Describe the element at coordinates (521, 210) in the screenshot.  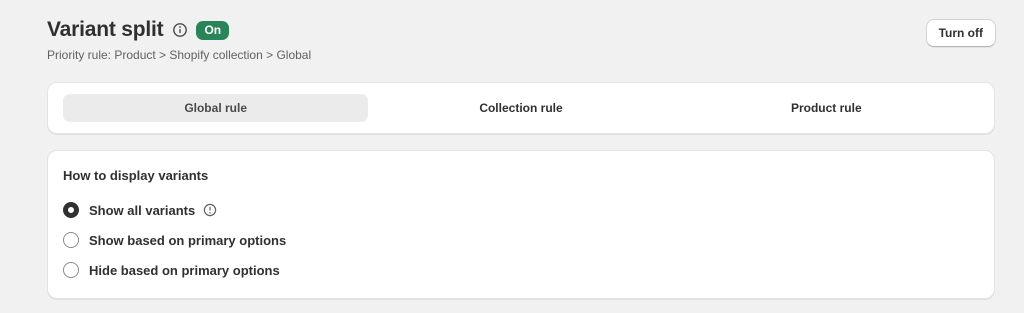
I see `option-show-all-variants: Show all variants` at that location.